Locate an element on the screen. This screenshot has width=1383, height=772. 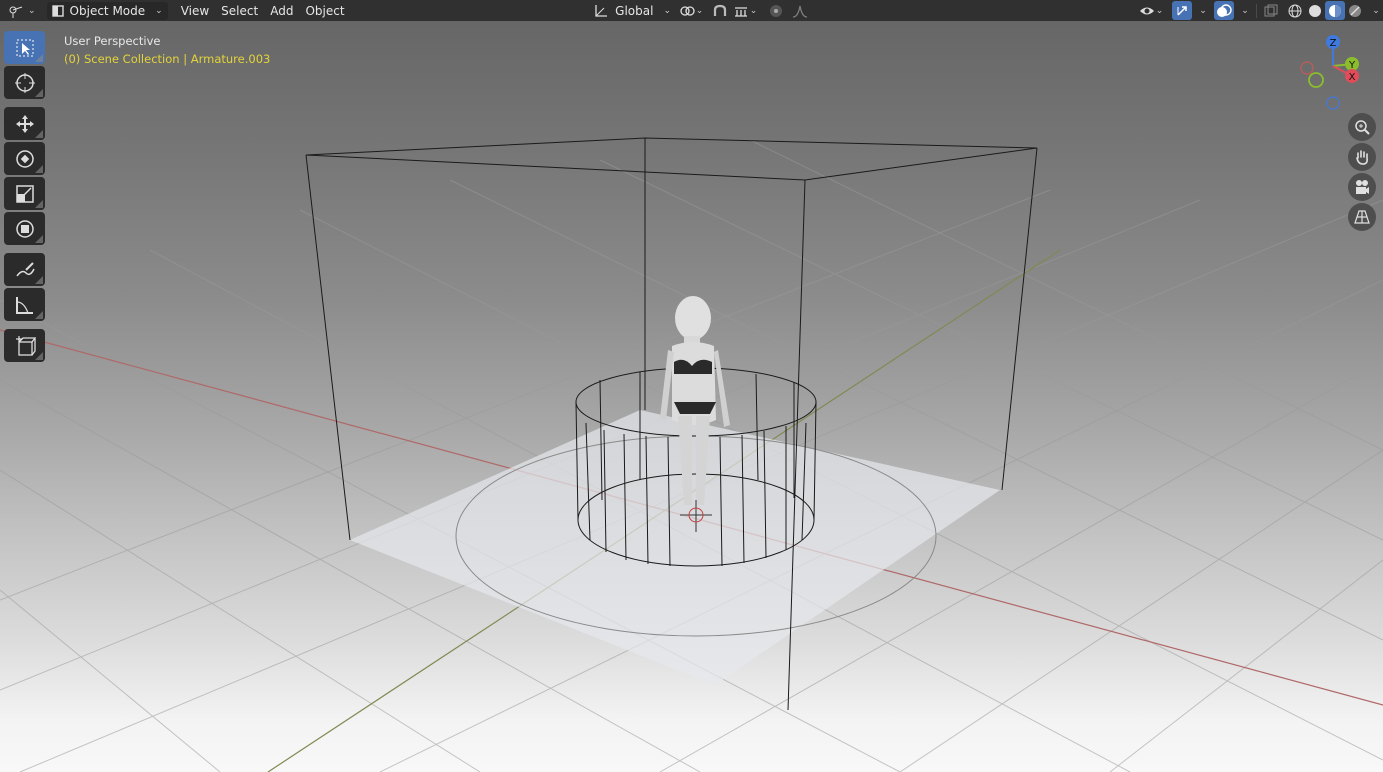
active-collection-label: (0) Scene Collection | Armature.003 is located at coordinates (167, 59).